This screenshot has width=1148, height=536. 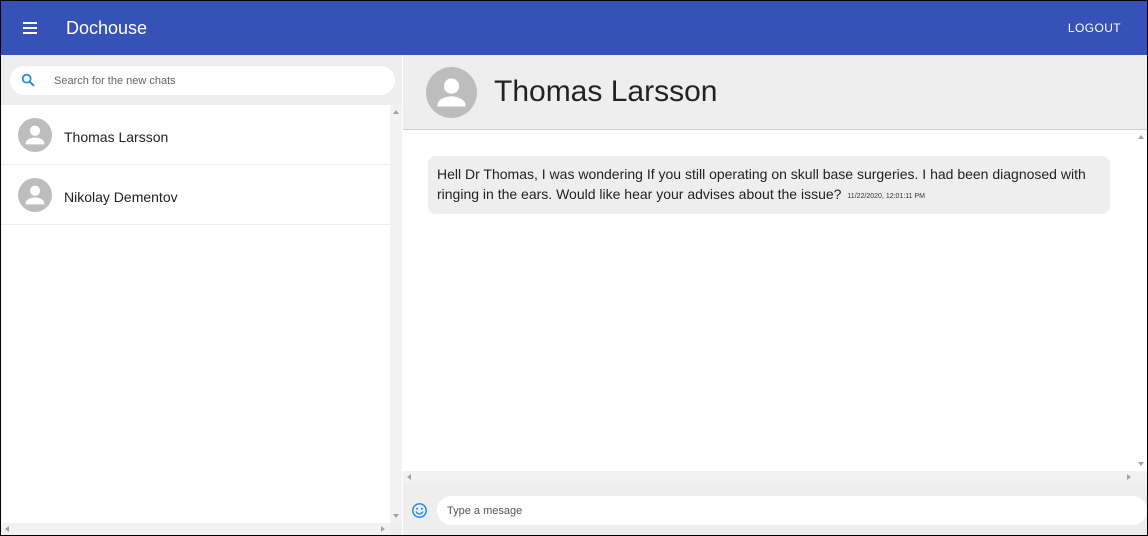 I want to click on search-bar, so click(x=202, y=80).